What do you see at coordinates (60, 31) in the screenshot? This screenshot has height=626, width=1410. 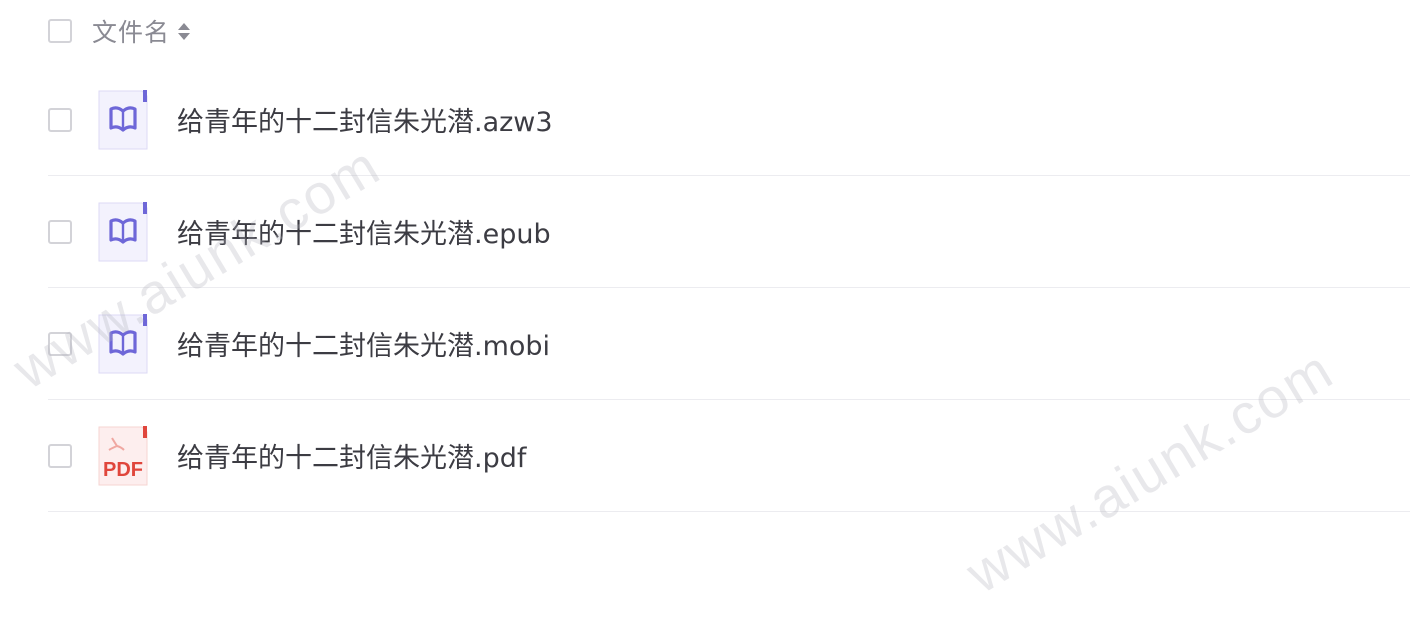 I see `select-all-checkbox` at bounding box center [60, 31].